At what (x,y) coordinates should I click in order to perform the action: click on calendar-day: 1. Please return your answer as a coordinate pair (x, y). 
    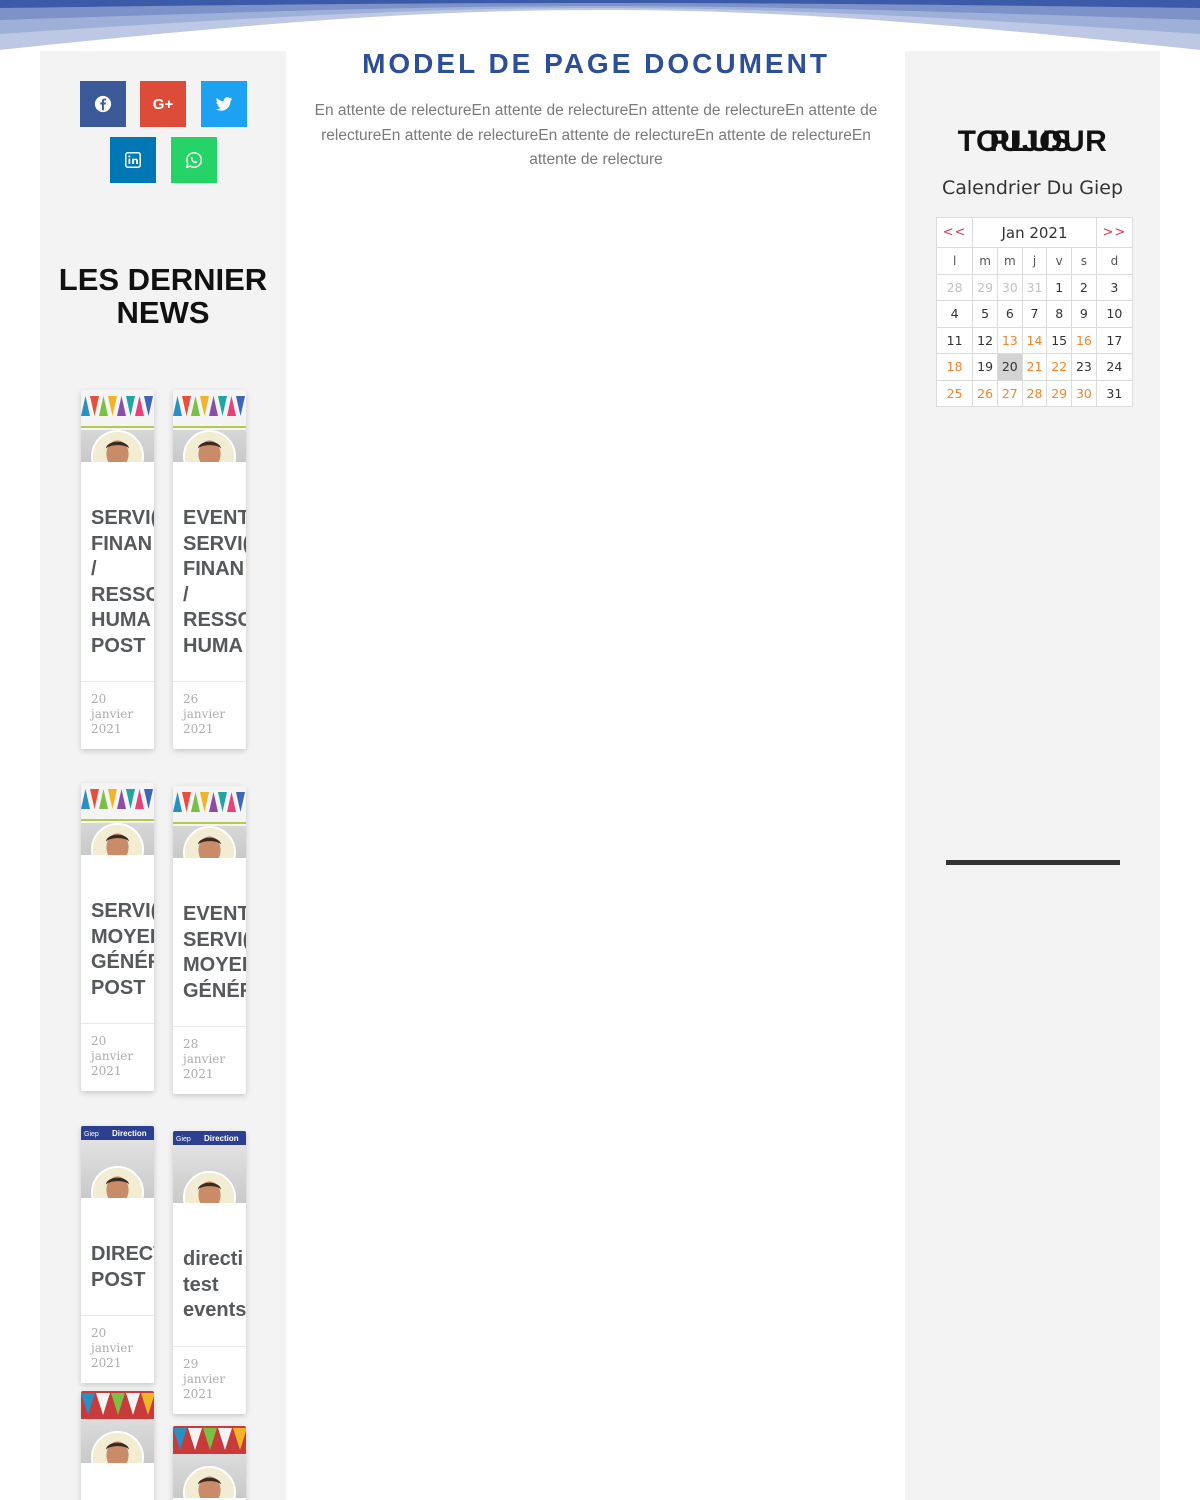
    Looking at the image, I should click on (1059, 287).